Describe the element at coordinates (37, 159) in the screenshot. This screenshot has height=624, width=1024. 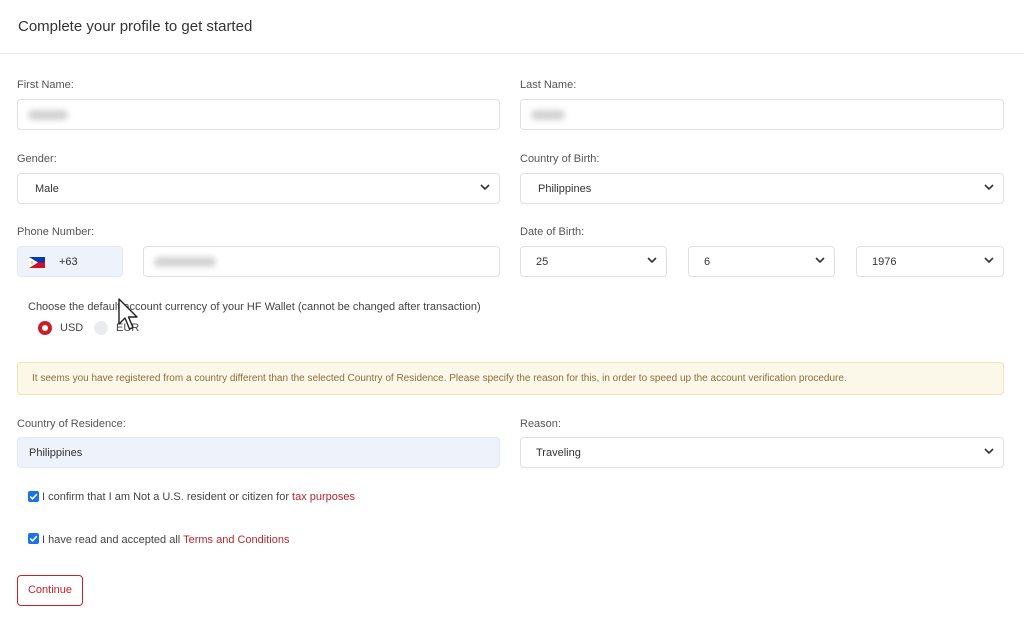
I see `gender-label: Gender:` at that location.